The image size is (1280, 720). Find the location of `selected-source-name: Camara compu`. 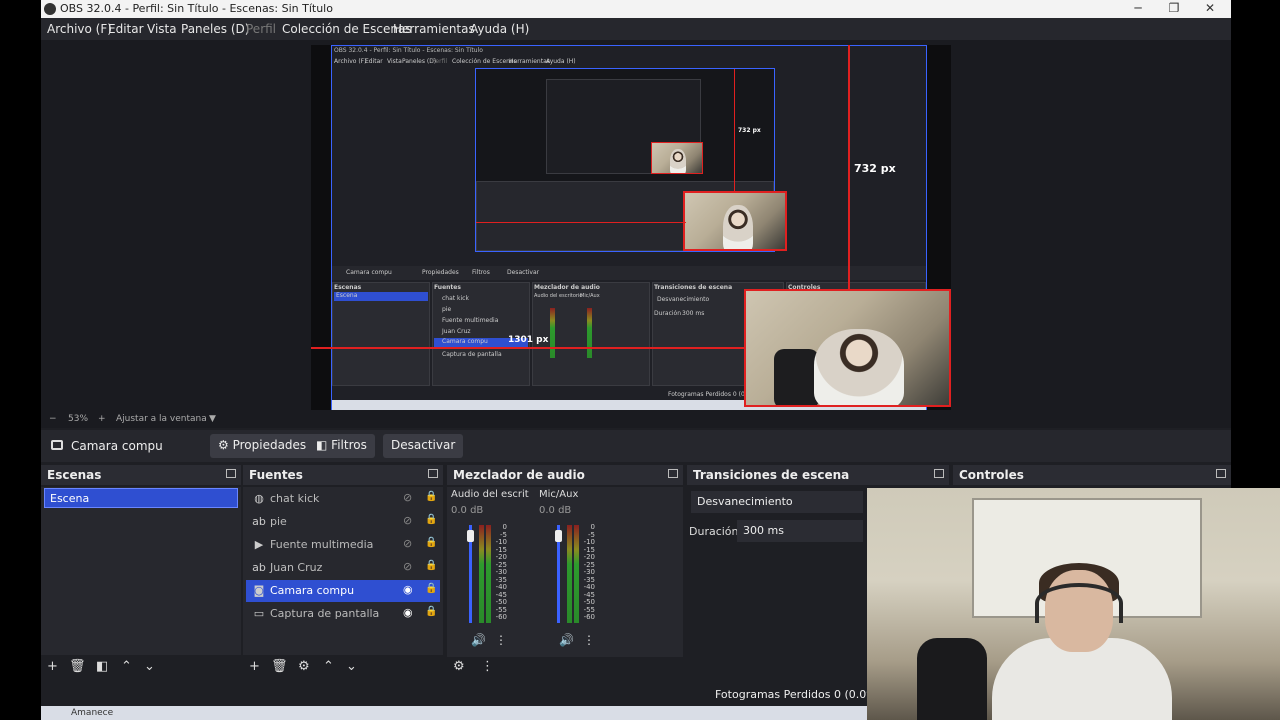

selected-source-name: Camara compu is located at coordinates (117, 446).